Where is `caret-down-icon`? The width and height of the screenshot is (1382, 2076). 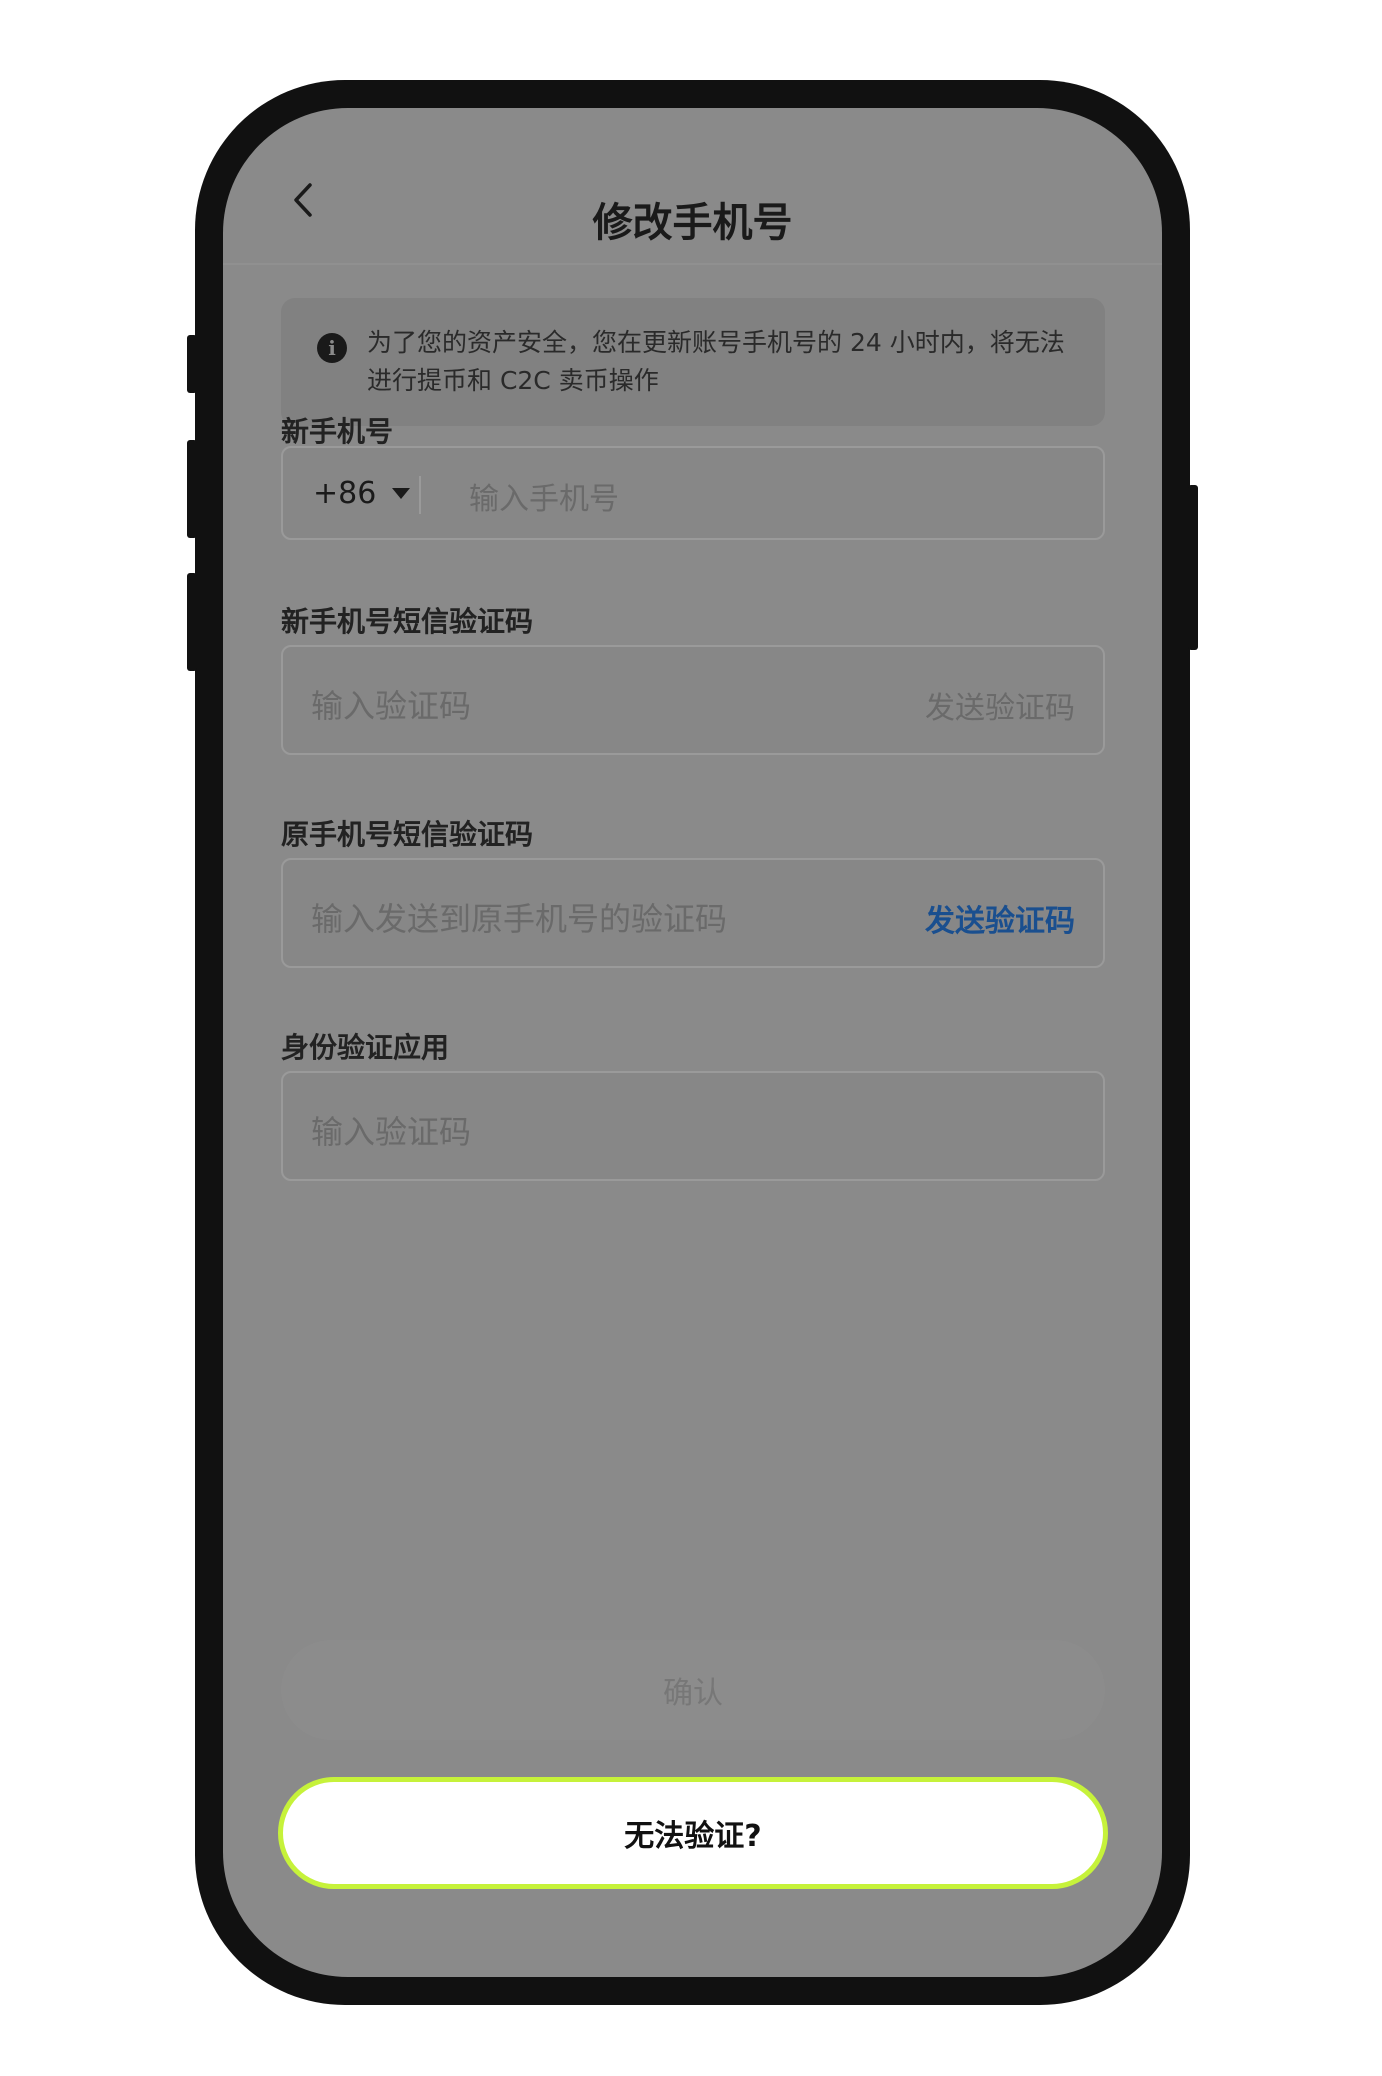 caret-down-icon is located at coordinates (401, 493).